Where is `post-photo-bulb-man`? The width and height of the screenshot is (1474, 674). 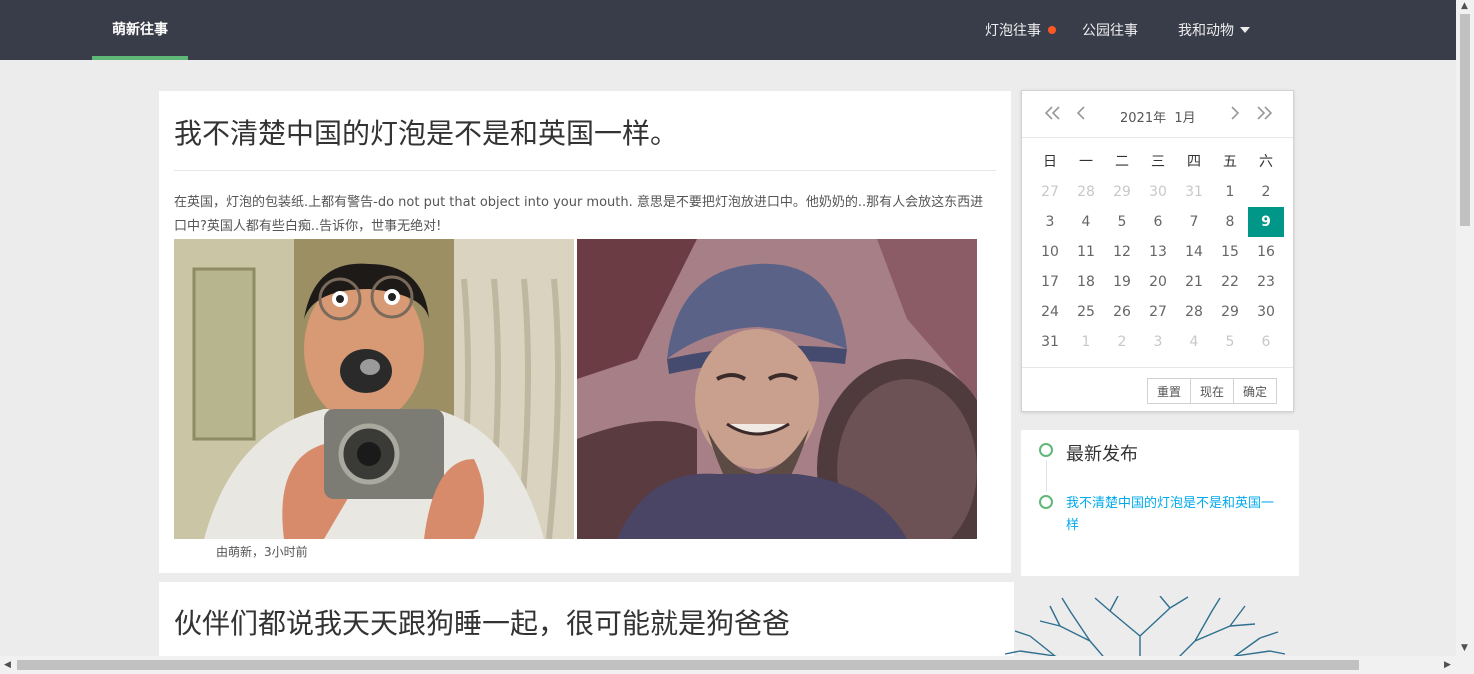 post-photo-bulb-man is located at coordinates (374, 389).